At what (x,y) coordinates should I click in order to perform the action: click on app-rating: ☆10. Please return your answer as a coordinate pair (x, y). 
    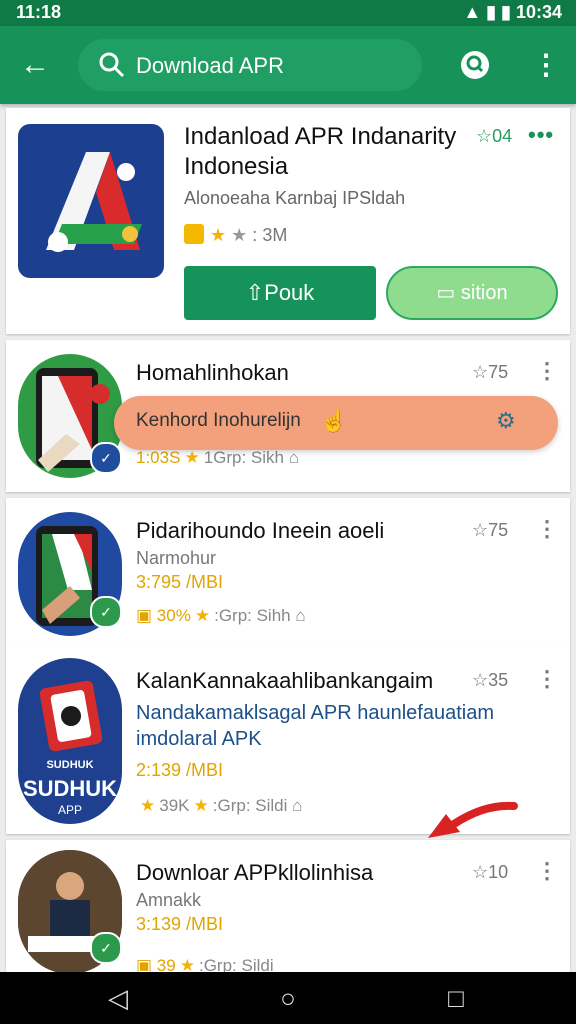
    Looking at the image, I should click on (490, 872).